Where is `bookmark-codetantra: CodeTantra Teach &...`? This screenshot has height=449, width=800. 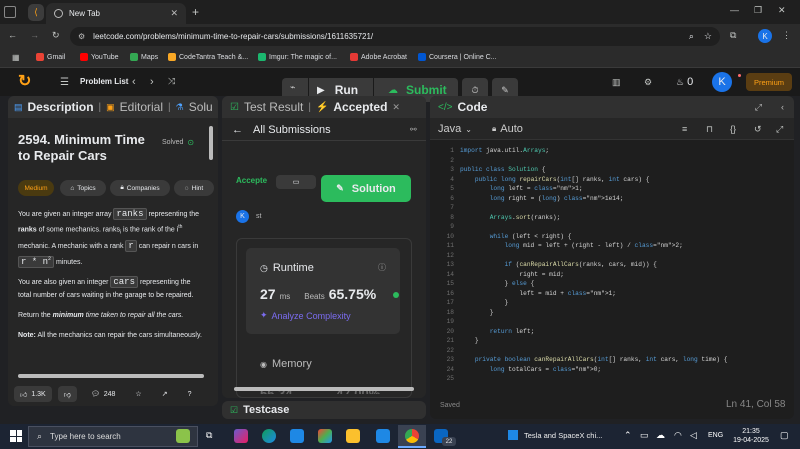 bookmark-codetantra: CodeTantra Teach &... is located at coordinates (208, 57).